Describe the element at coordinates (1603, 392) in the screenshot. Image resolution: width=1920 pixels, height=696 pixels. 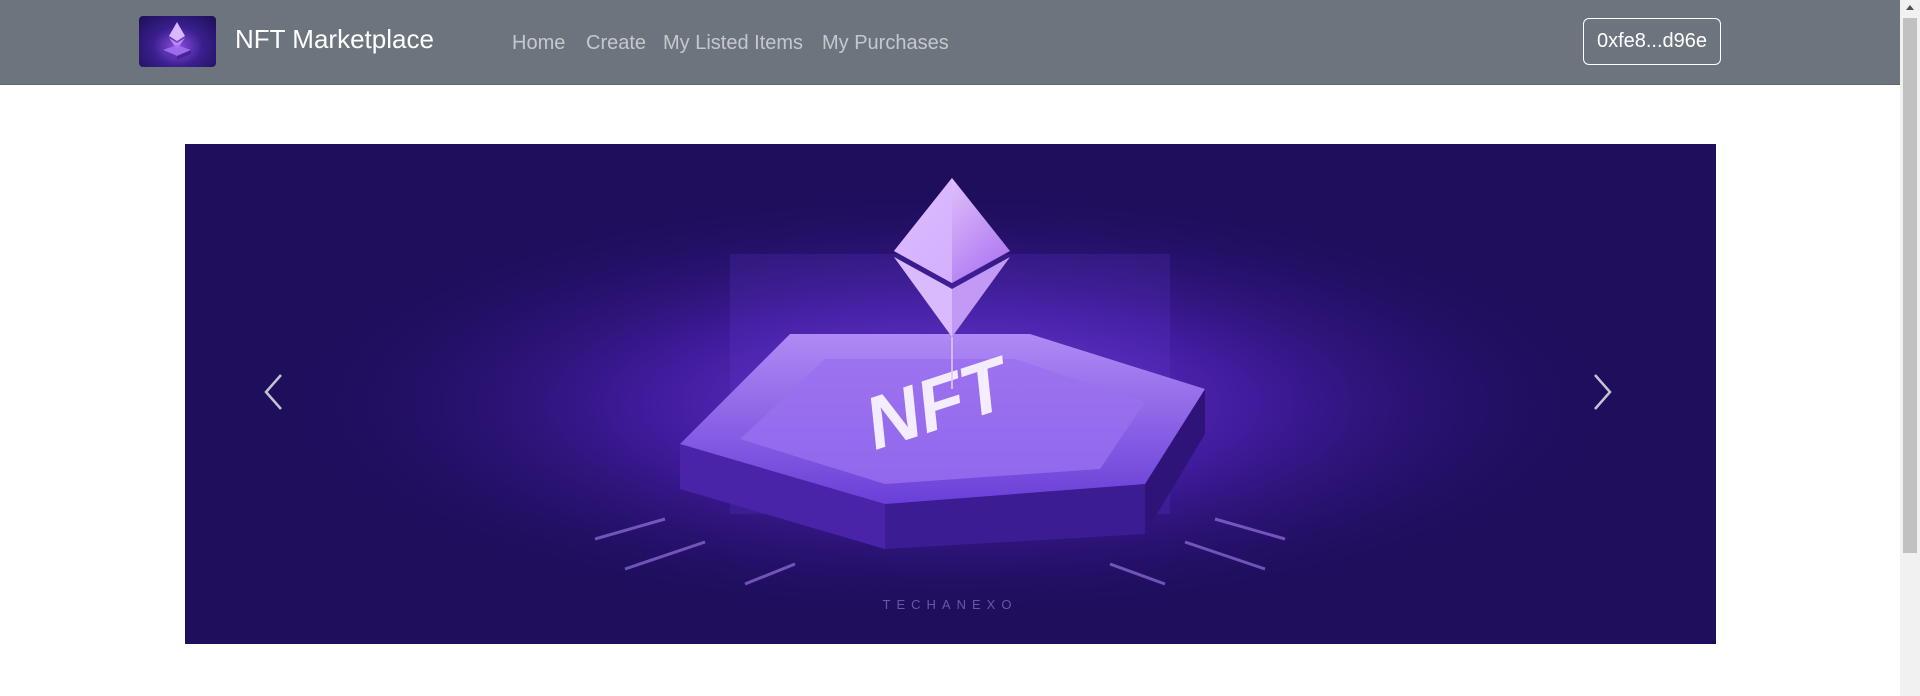
I see `chevron-right-icon` at that location.